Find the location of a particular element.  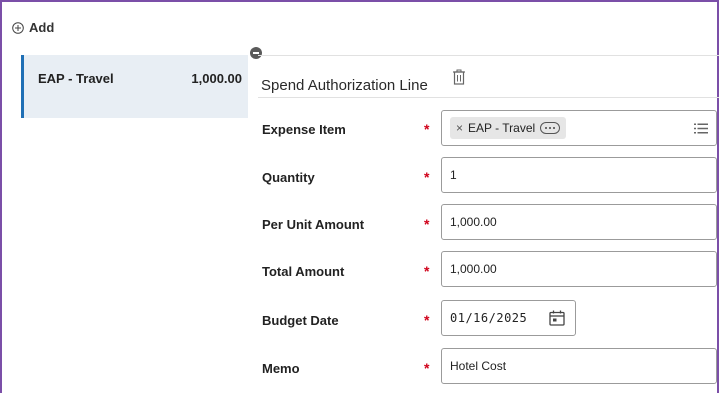

budget-date-label: Budget Date is located at coordinates (300, 320).